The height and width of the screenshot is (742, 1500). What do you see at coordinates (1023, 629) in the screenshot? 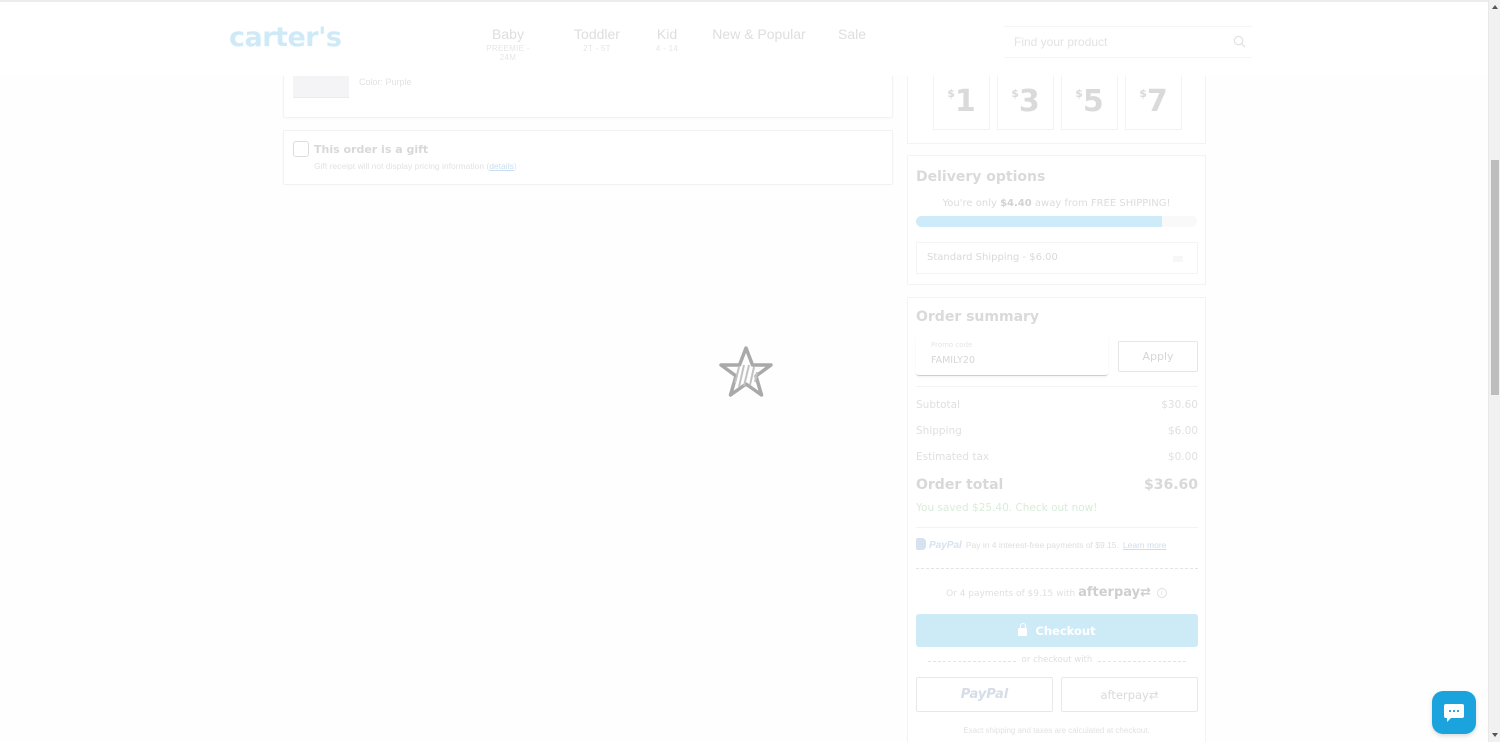
I see `lock-icon` at bounding box center [1023, 629].